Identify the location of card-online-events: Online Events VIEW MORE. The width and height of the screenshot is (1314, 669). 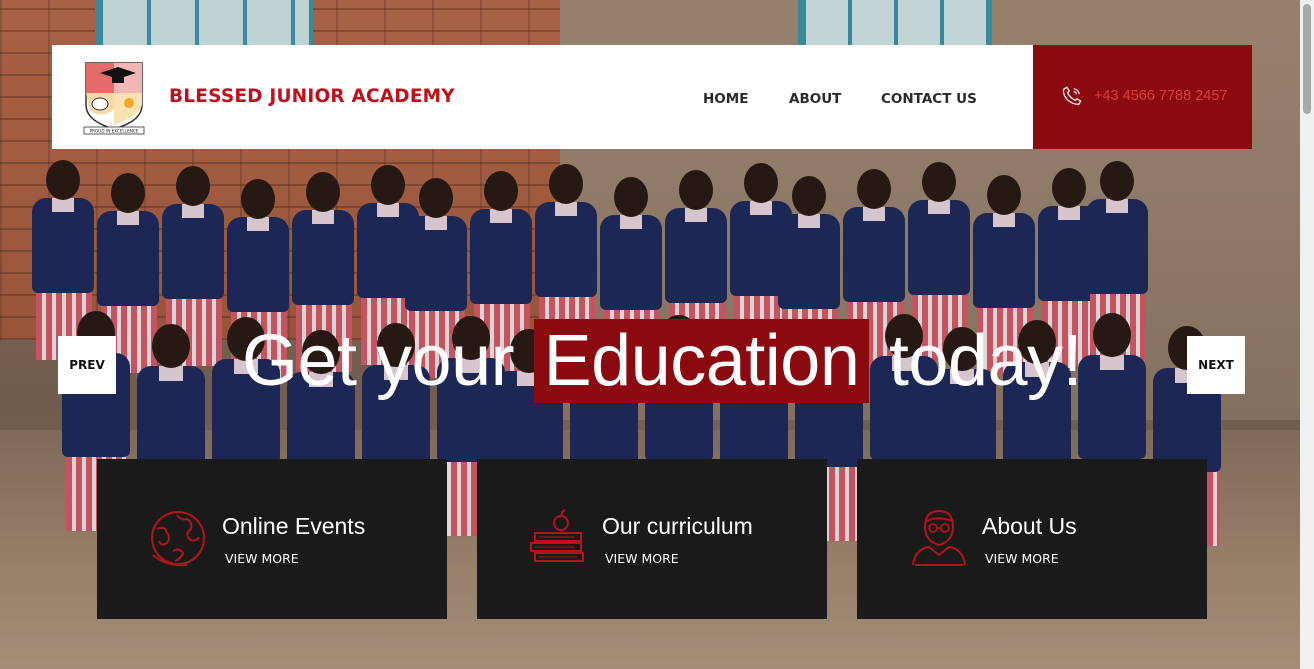
(272, 539).